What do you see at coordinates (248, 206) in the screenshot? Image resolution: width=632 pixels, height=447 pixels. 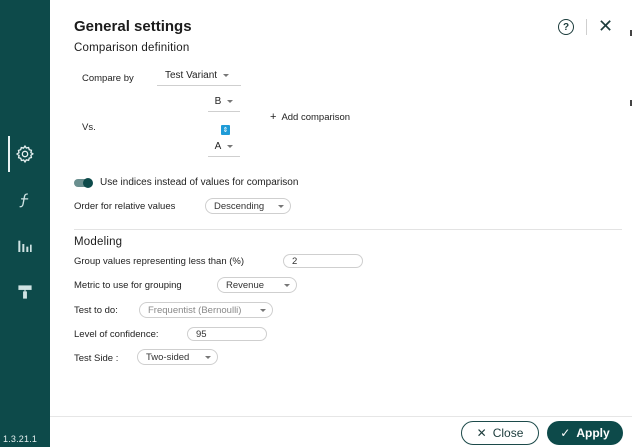 I see `order-select: Descending` at bounding box center [248, 206].